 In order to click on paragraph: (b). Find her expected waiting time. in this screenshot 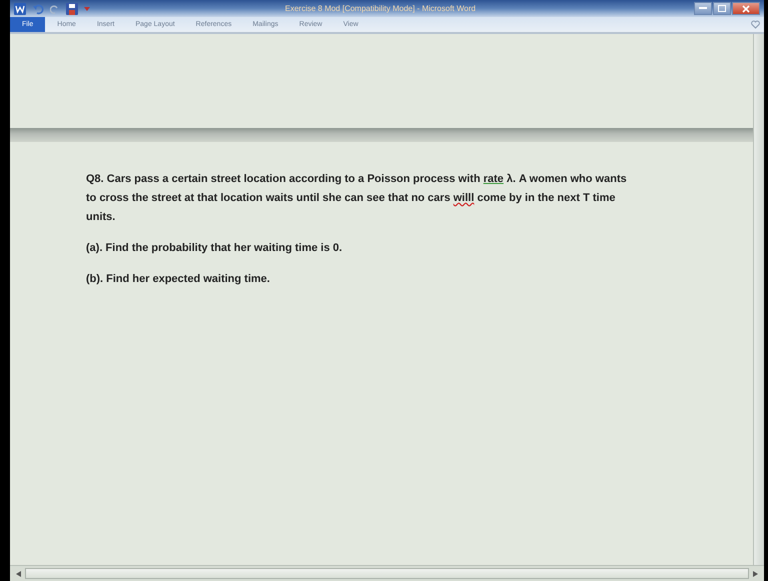, I will do `click(178, 279)`.